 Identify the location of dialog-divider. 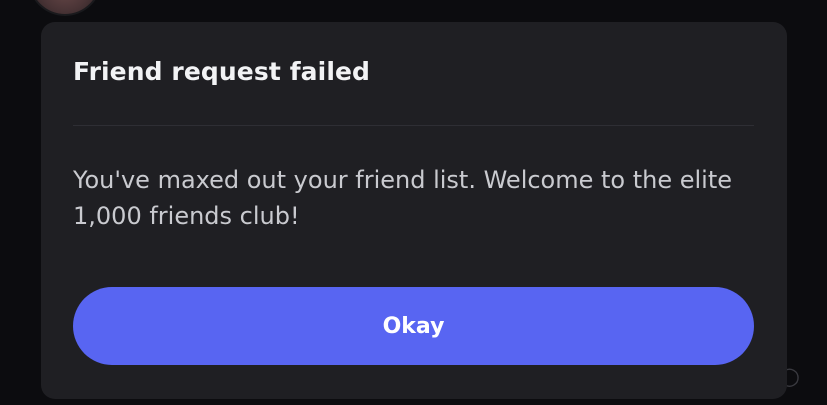
(413, 125).